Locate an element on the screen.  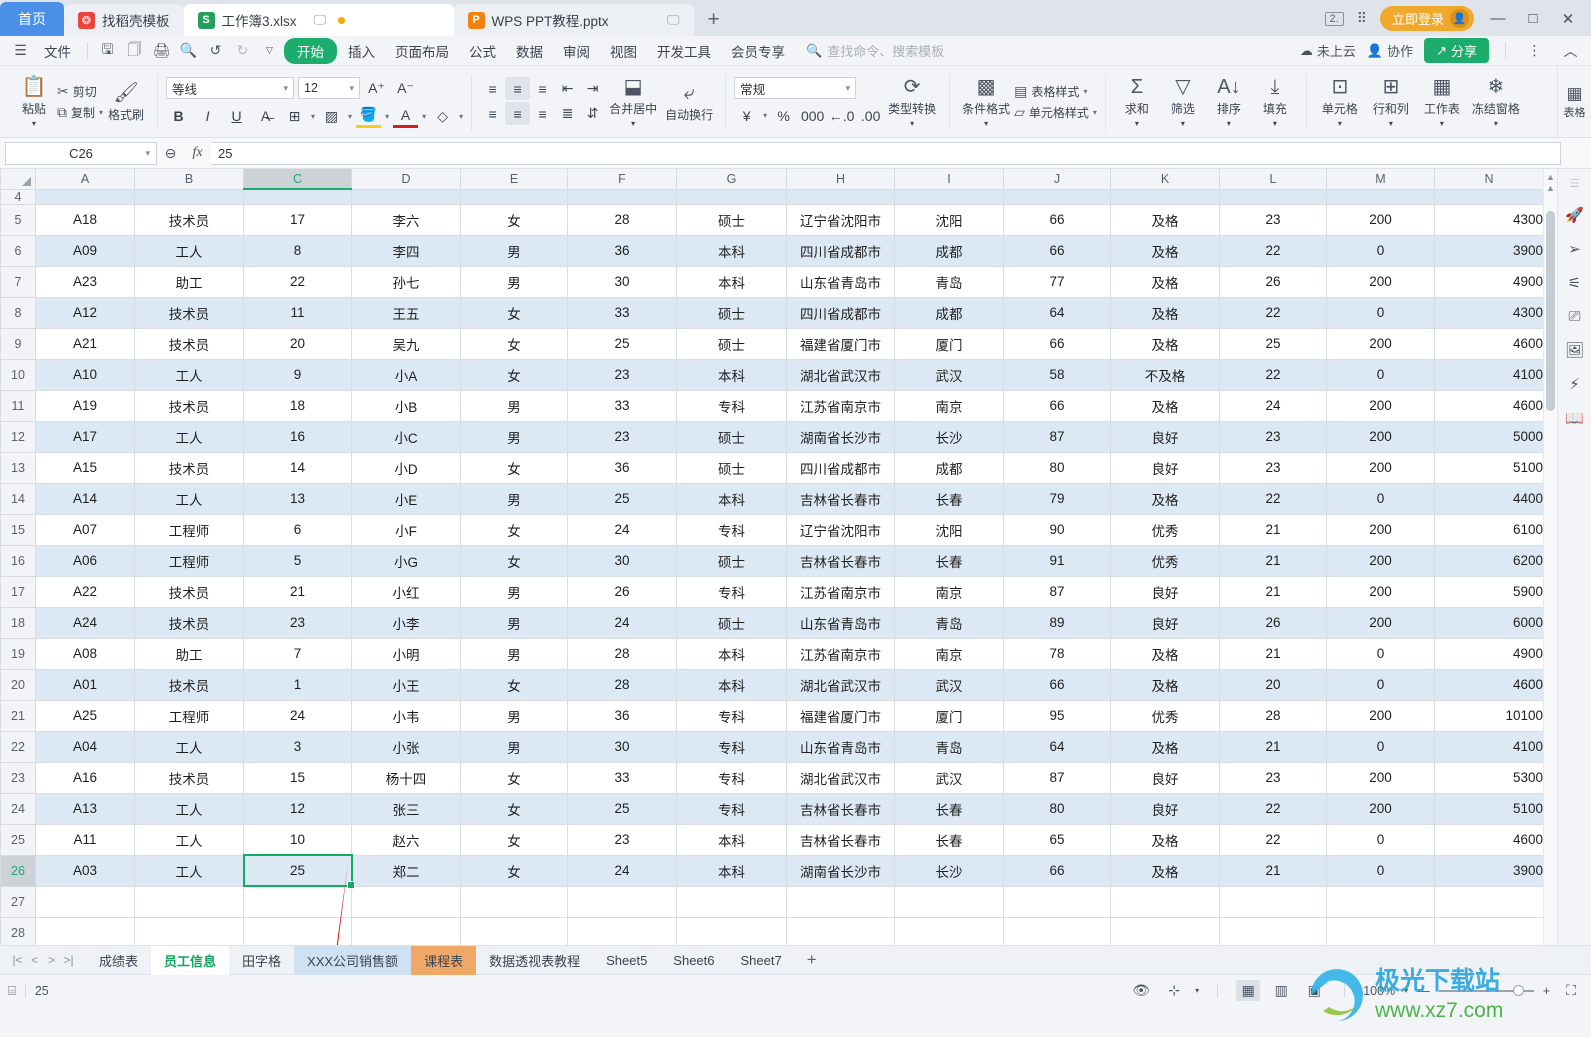
cell-L6: 22 is located at coordinates (1273, 250).